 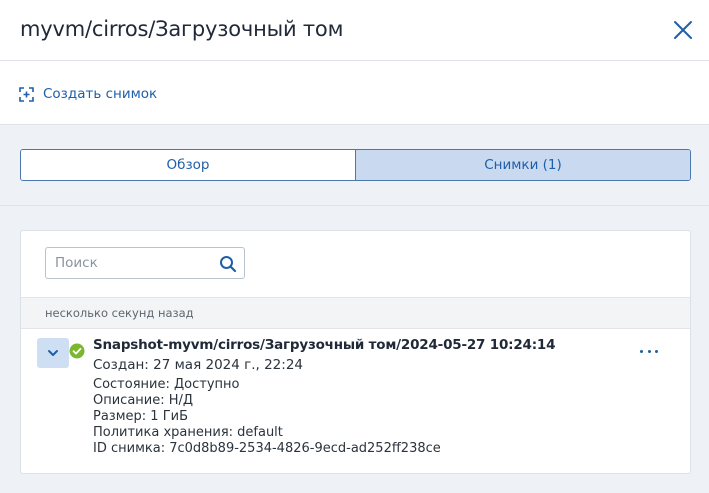 What do you see at coordinates (140, 416) in the screenshot?
I see `snapshot-size: Размер: 1 ГиБ` at bounding box center [140, 416].